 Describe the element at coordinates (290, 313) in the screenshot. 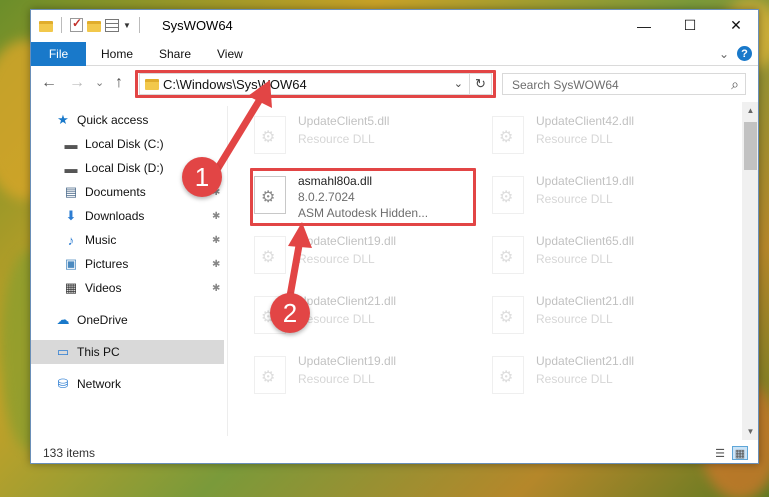

I see `callout-step-2: 2` at that location.